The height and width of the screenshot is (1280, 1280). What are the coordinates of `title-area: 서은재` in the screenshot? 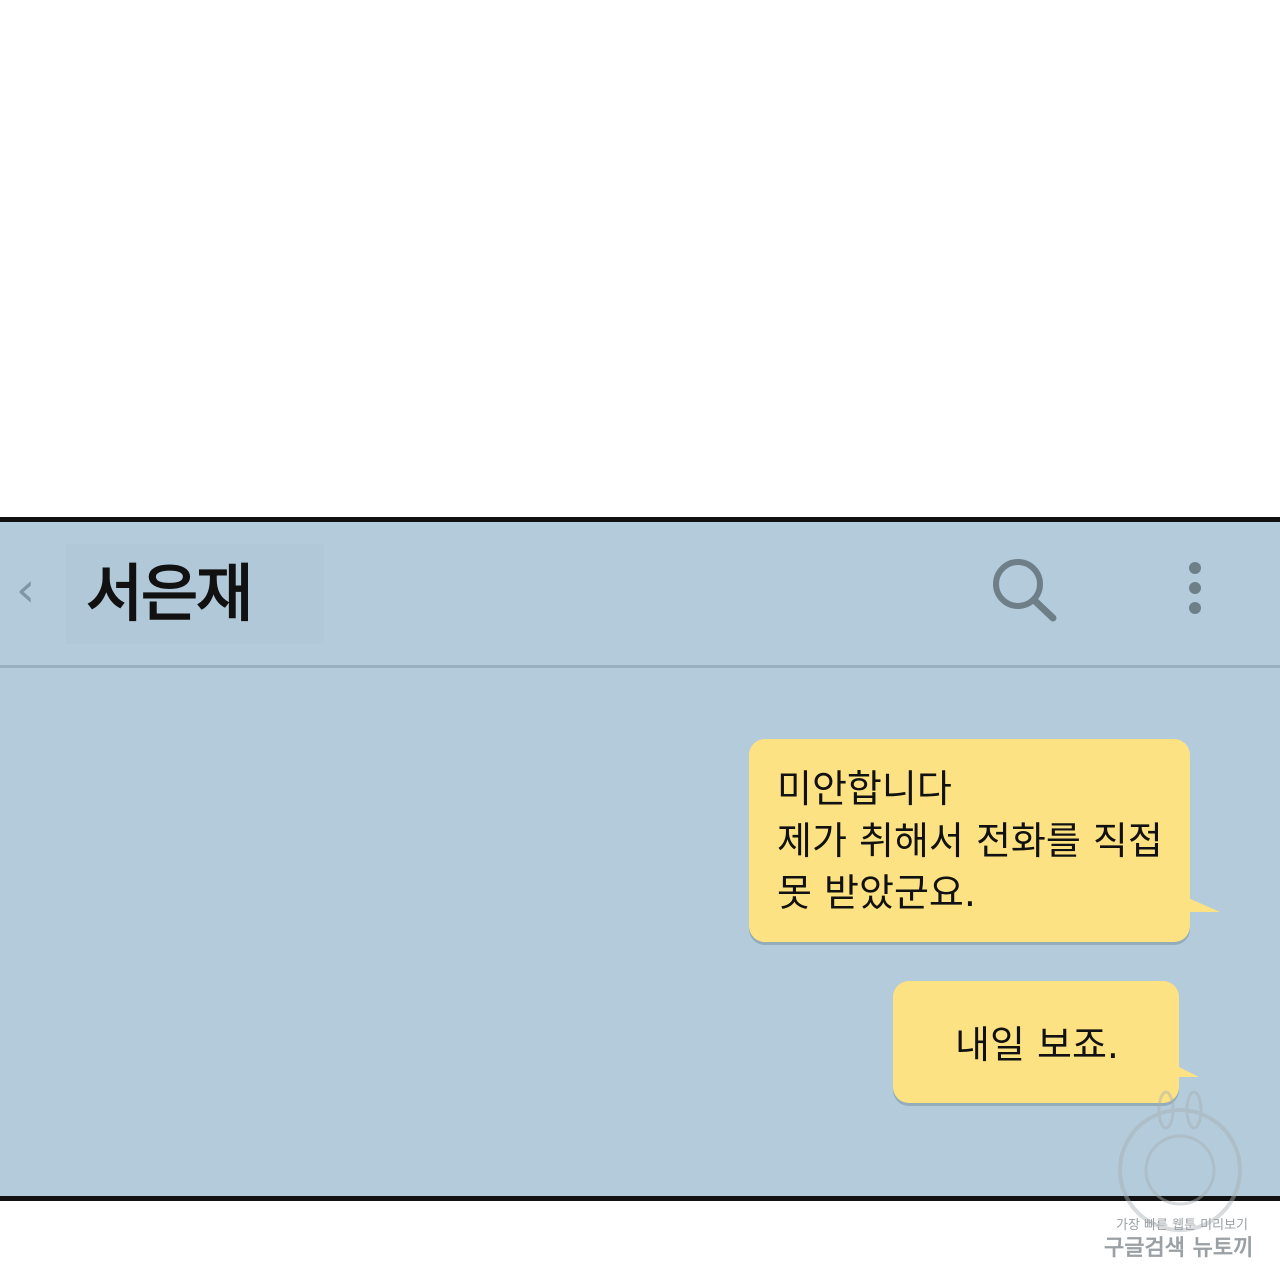 It's located at (195, 594).